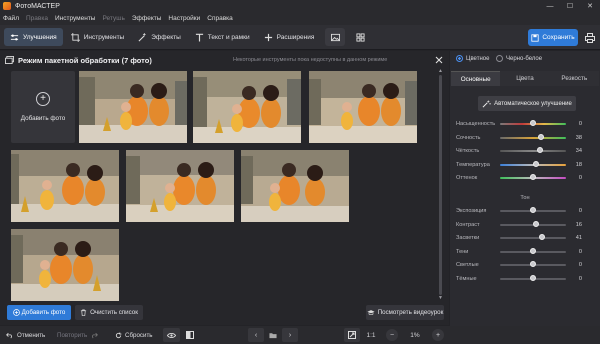 The image size is (600, 344). I want to click on tab-basic: Основные, so click(476, 78).